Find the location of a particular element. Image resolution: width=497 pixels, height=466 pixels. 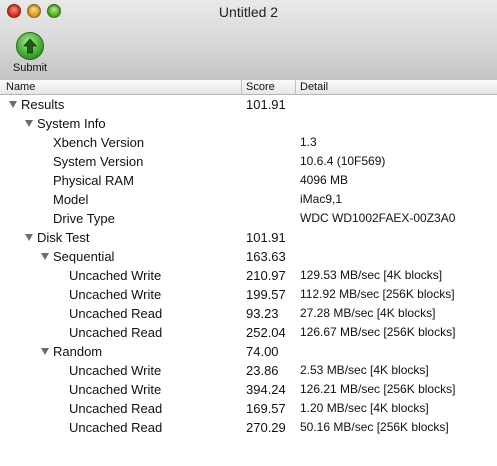

row-name: Drive Type is located at coordinates (84, 218).